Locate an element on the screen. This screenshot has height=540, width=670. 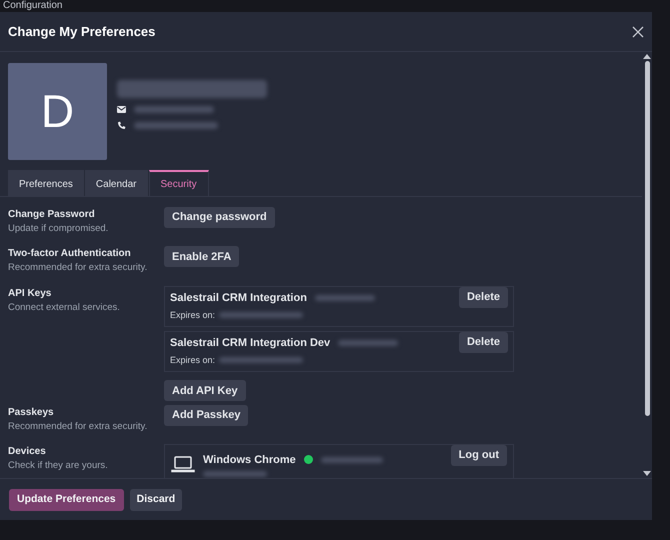
section-description: Connect external services. is located at coordinates (64, 307).